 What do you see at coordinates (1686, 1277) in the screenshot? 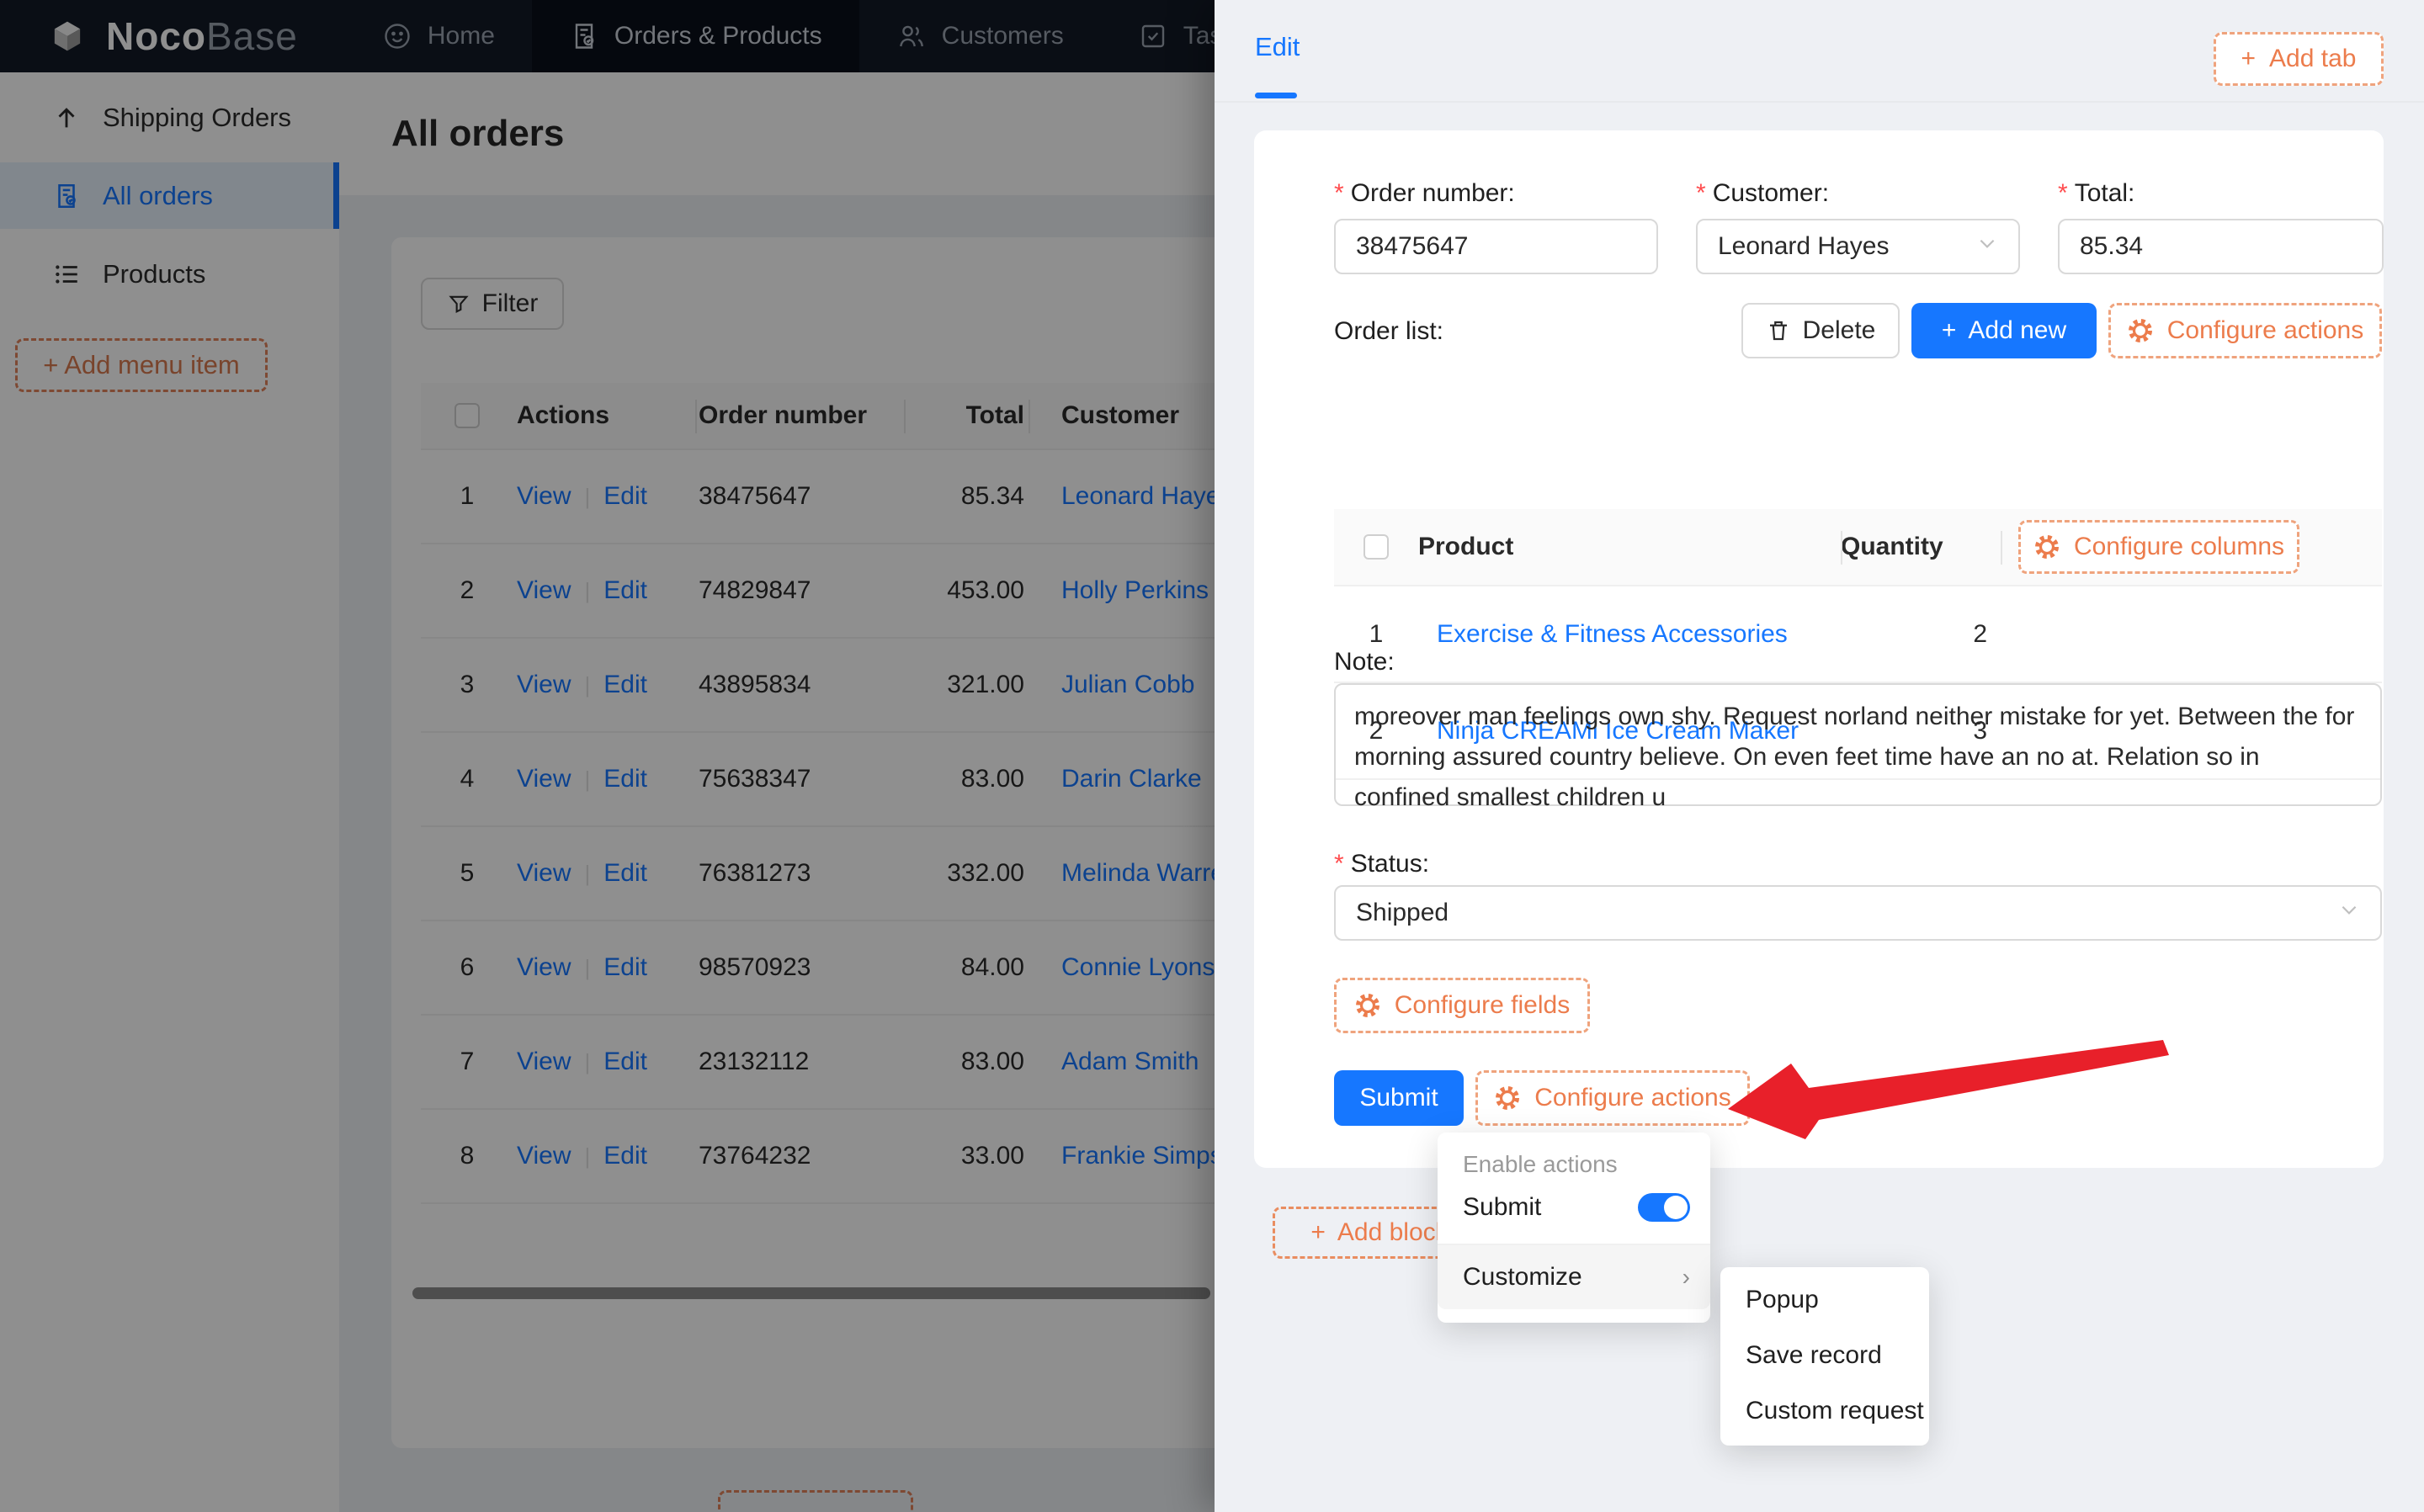
I see `chevron-right-icon: ›` at bounding box center [1686, 1277].